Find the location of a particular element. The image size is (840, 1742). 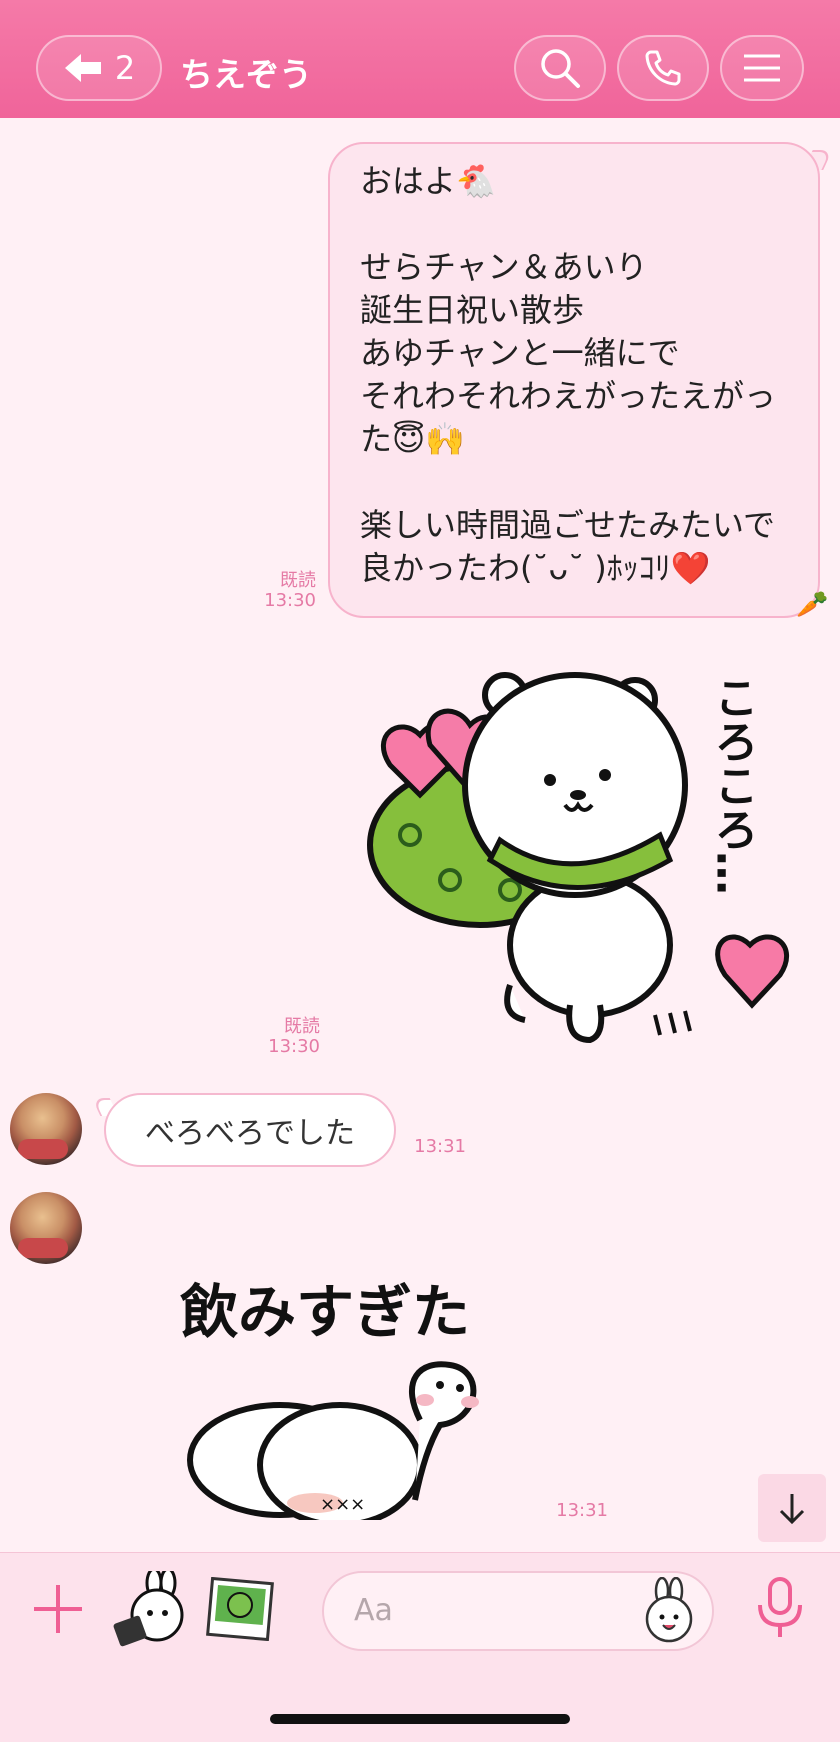

plus-icon is located at coordinates (58, 1609).